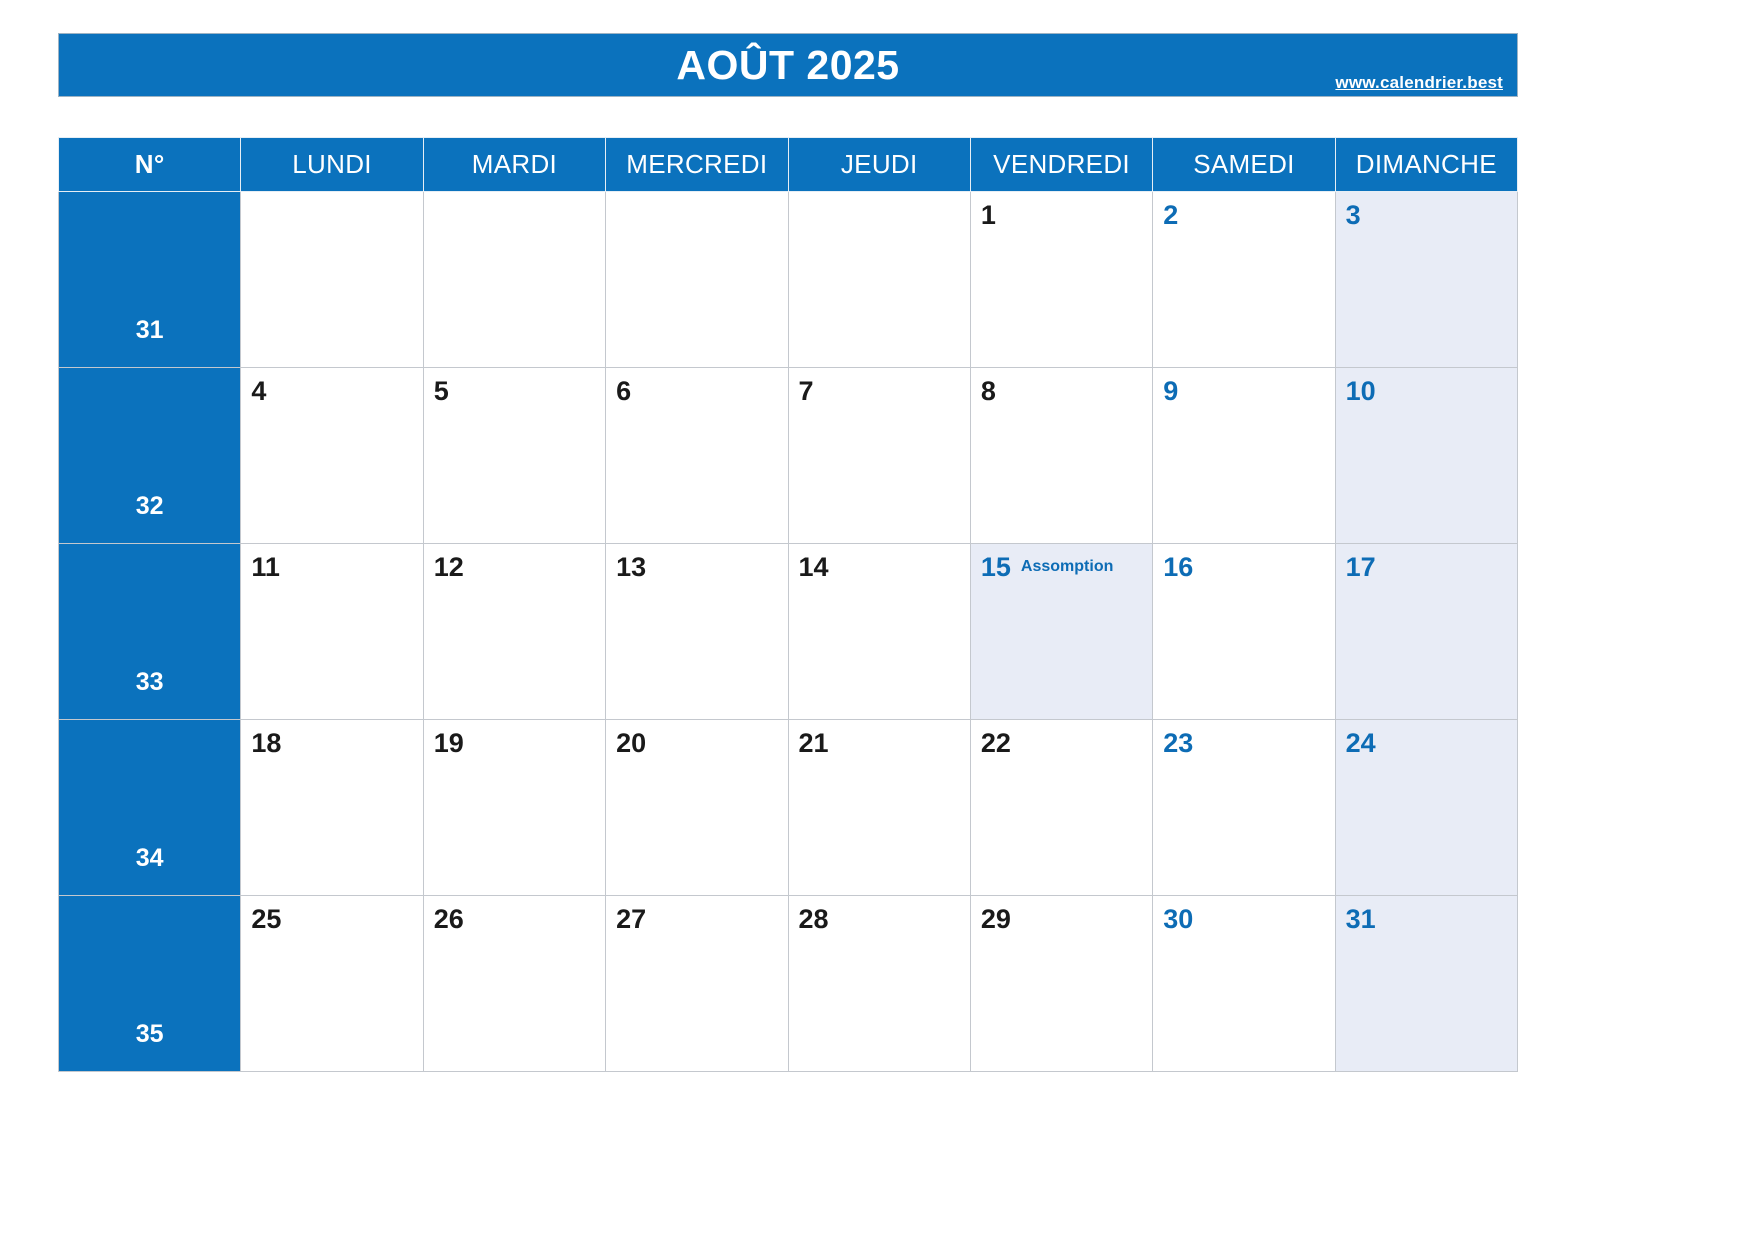 The image size is (1754, 1240). What do you see at coordinates (448, 743) in the screenshot?
I see `day-number: 19` at bounding box center [448, 743].